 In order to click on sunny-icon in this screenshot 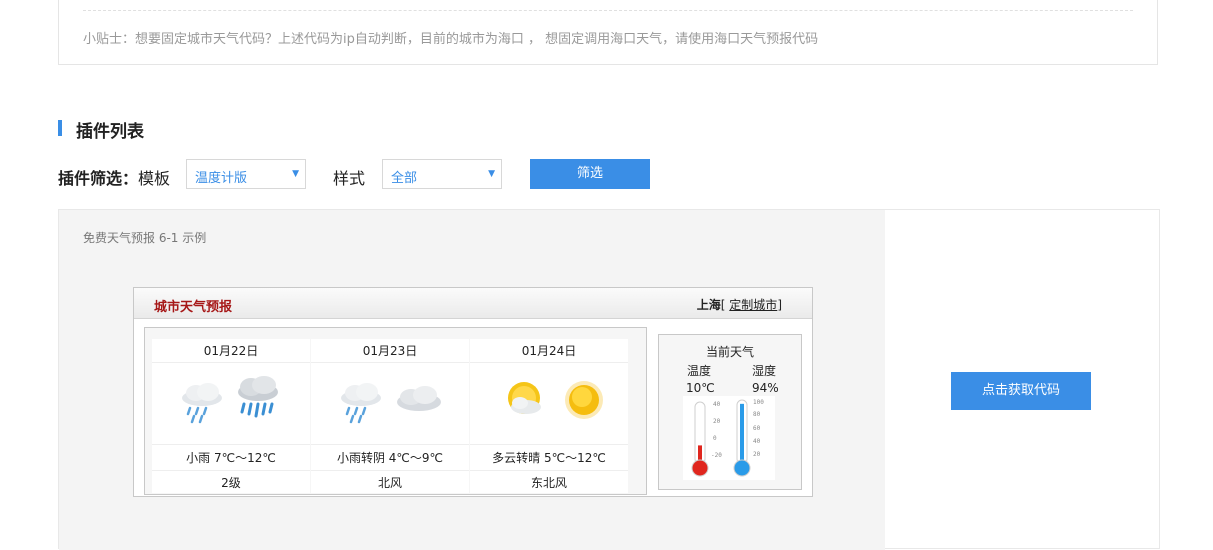, I will do `click(584, 400)`.